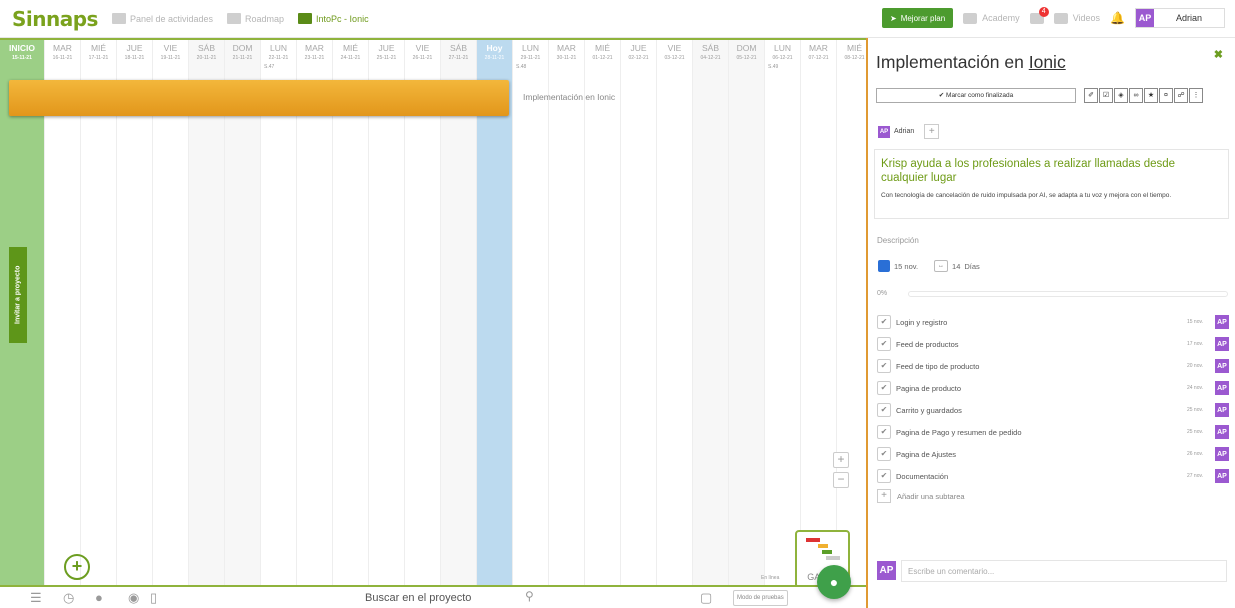  Describe the element at coordinates (956, 266) in the screenshot. I see `duration-value: 14` at that location.